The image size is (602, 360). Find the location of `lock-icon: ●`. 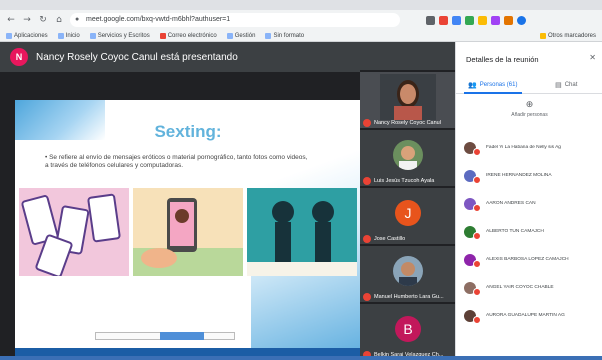

lock-icon: ● is located at coordinates (77, 19).